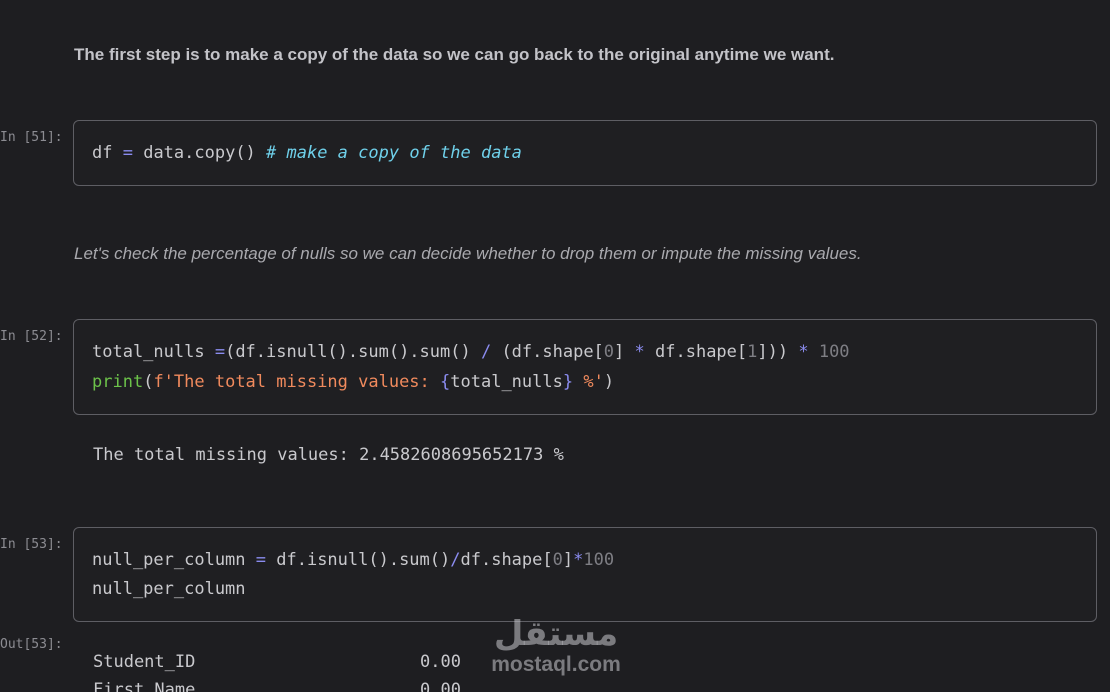 The height and width of the screenshot is (692, 1110). What do you see at coordinates (556, 634) in the screenshot?
I see `watermark-arabic-logo: مستقل` at bounding box center [556, 634].